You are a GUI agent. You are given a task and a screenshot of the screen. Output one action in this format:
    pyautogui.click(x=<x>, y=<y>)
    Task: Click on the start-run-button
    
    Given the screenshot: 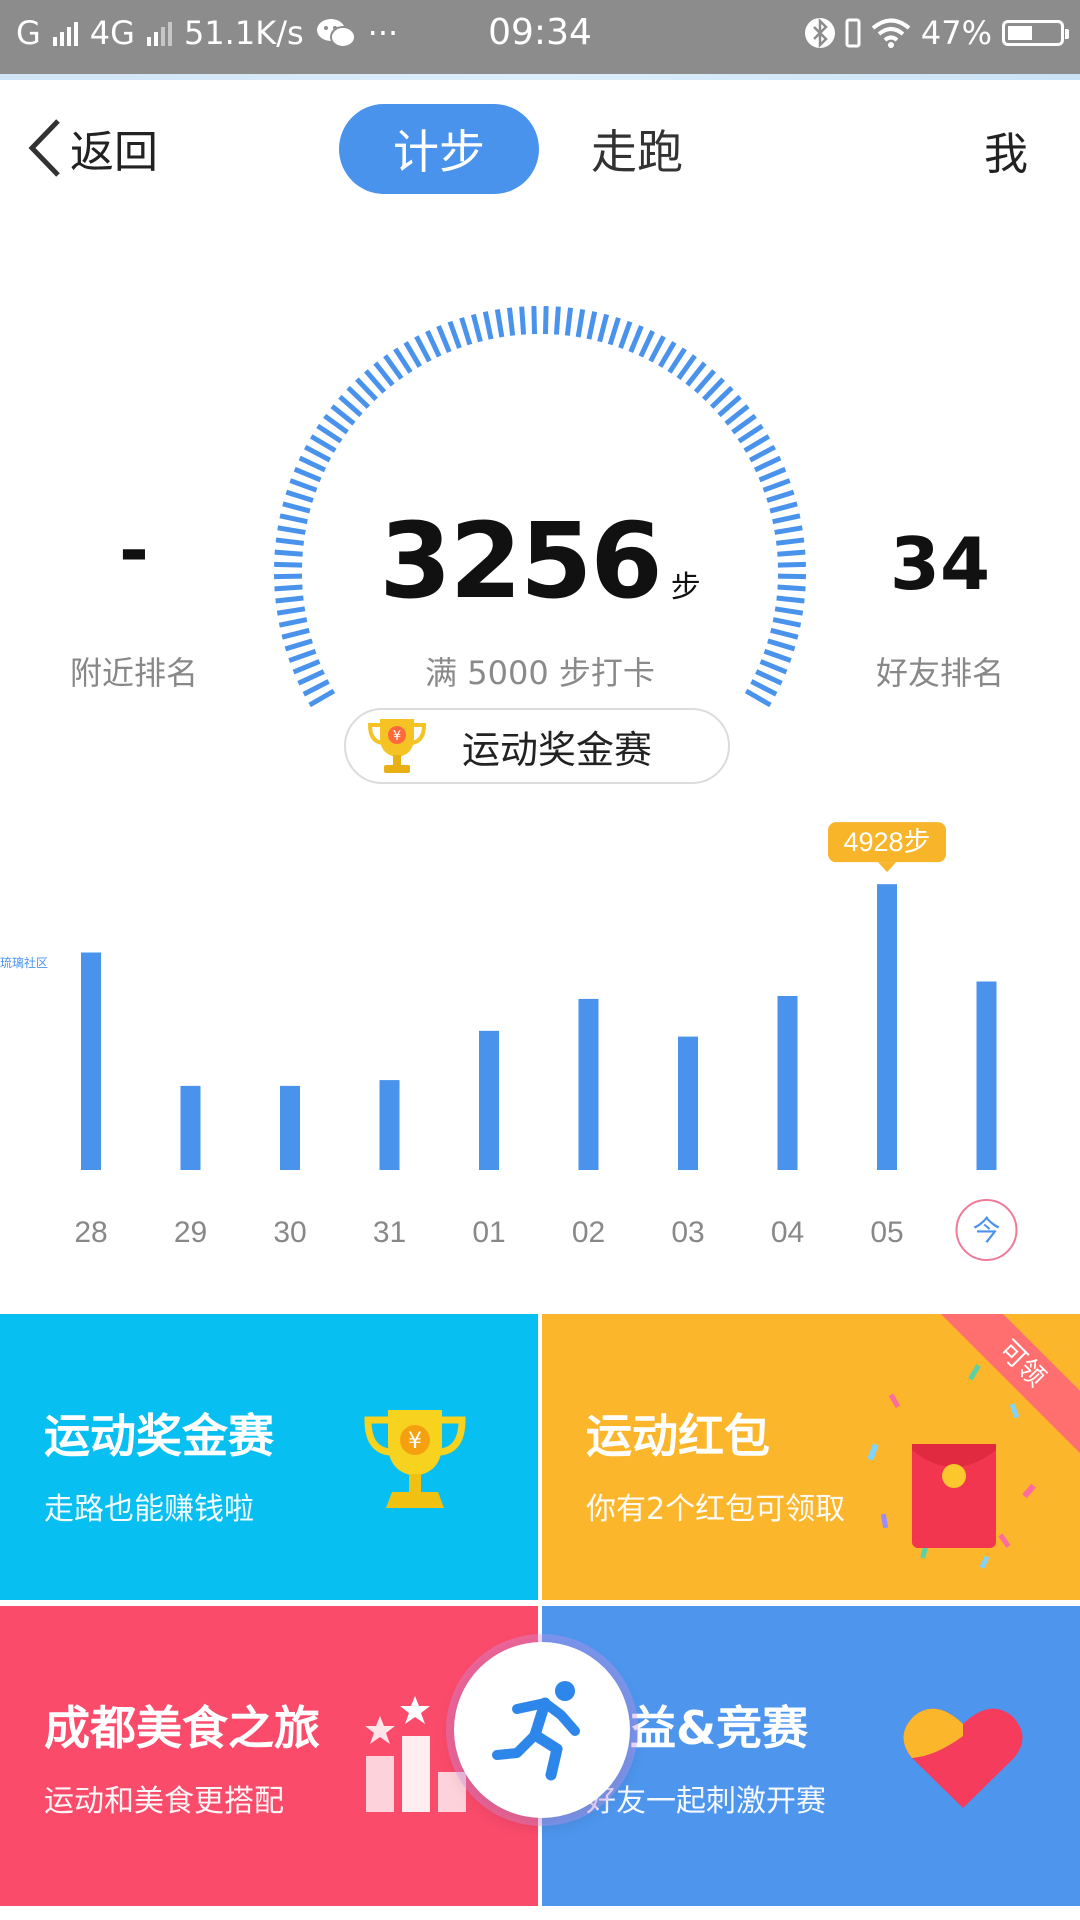 What is the action you would take?
    pyautogui.click(x=542, y=1730)
    